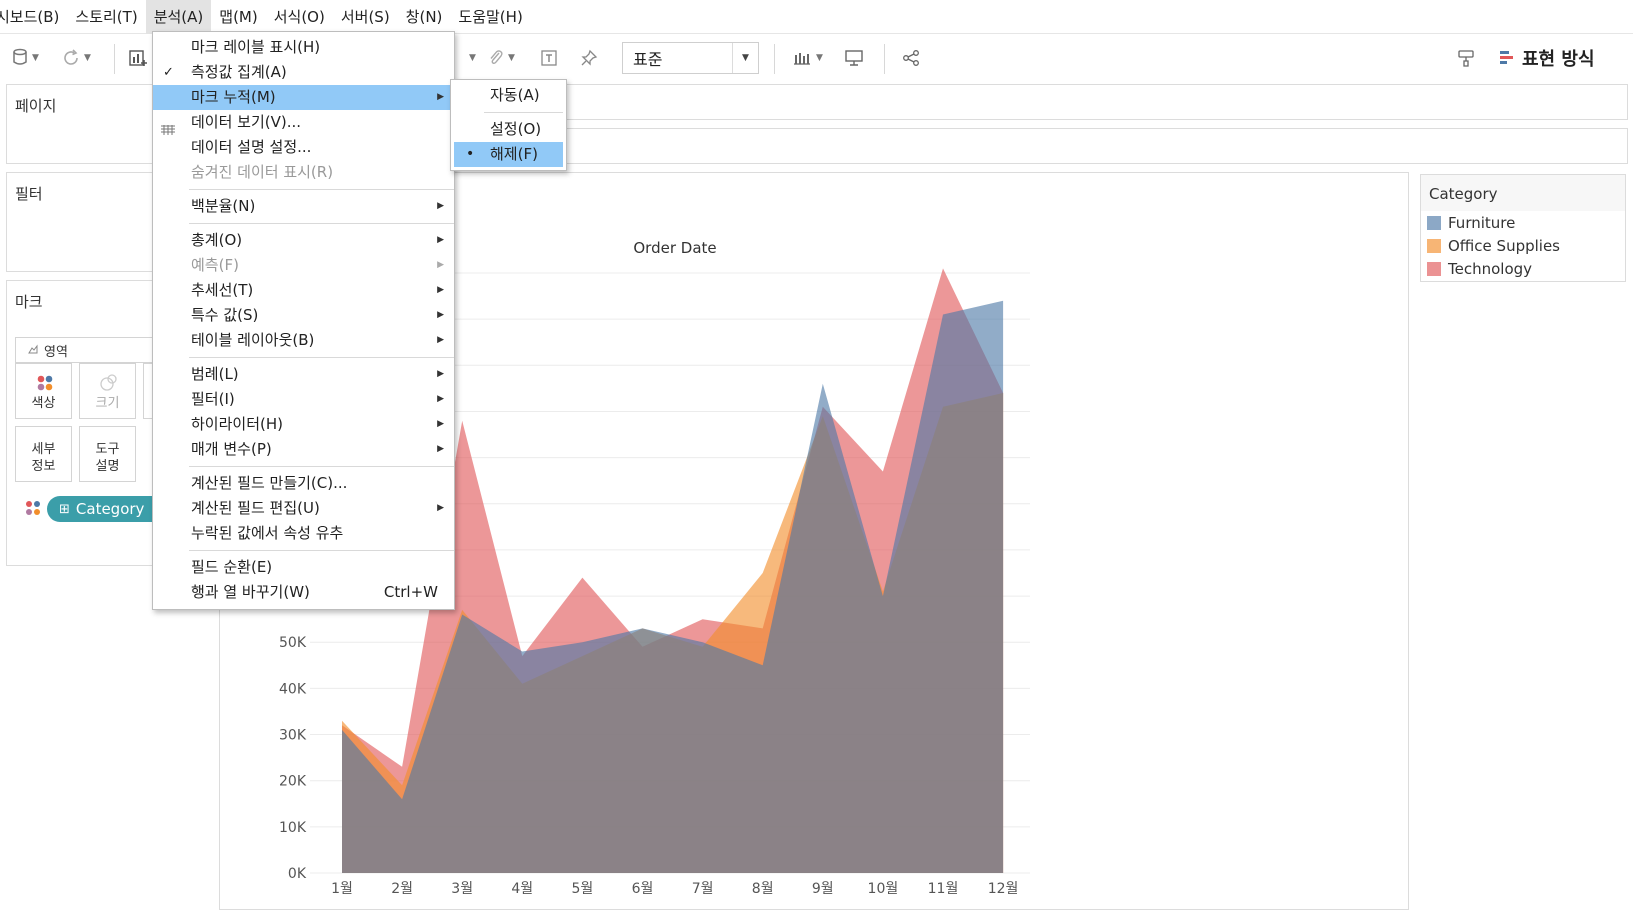 This screenshot has width=1633, height=922. What do you see at coordinates (303, 290) in the screenshot?
I see `menu-item-trend-lines: 추세선(T) ▶` at bounding box center [303, 290].